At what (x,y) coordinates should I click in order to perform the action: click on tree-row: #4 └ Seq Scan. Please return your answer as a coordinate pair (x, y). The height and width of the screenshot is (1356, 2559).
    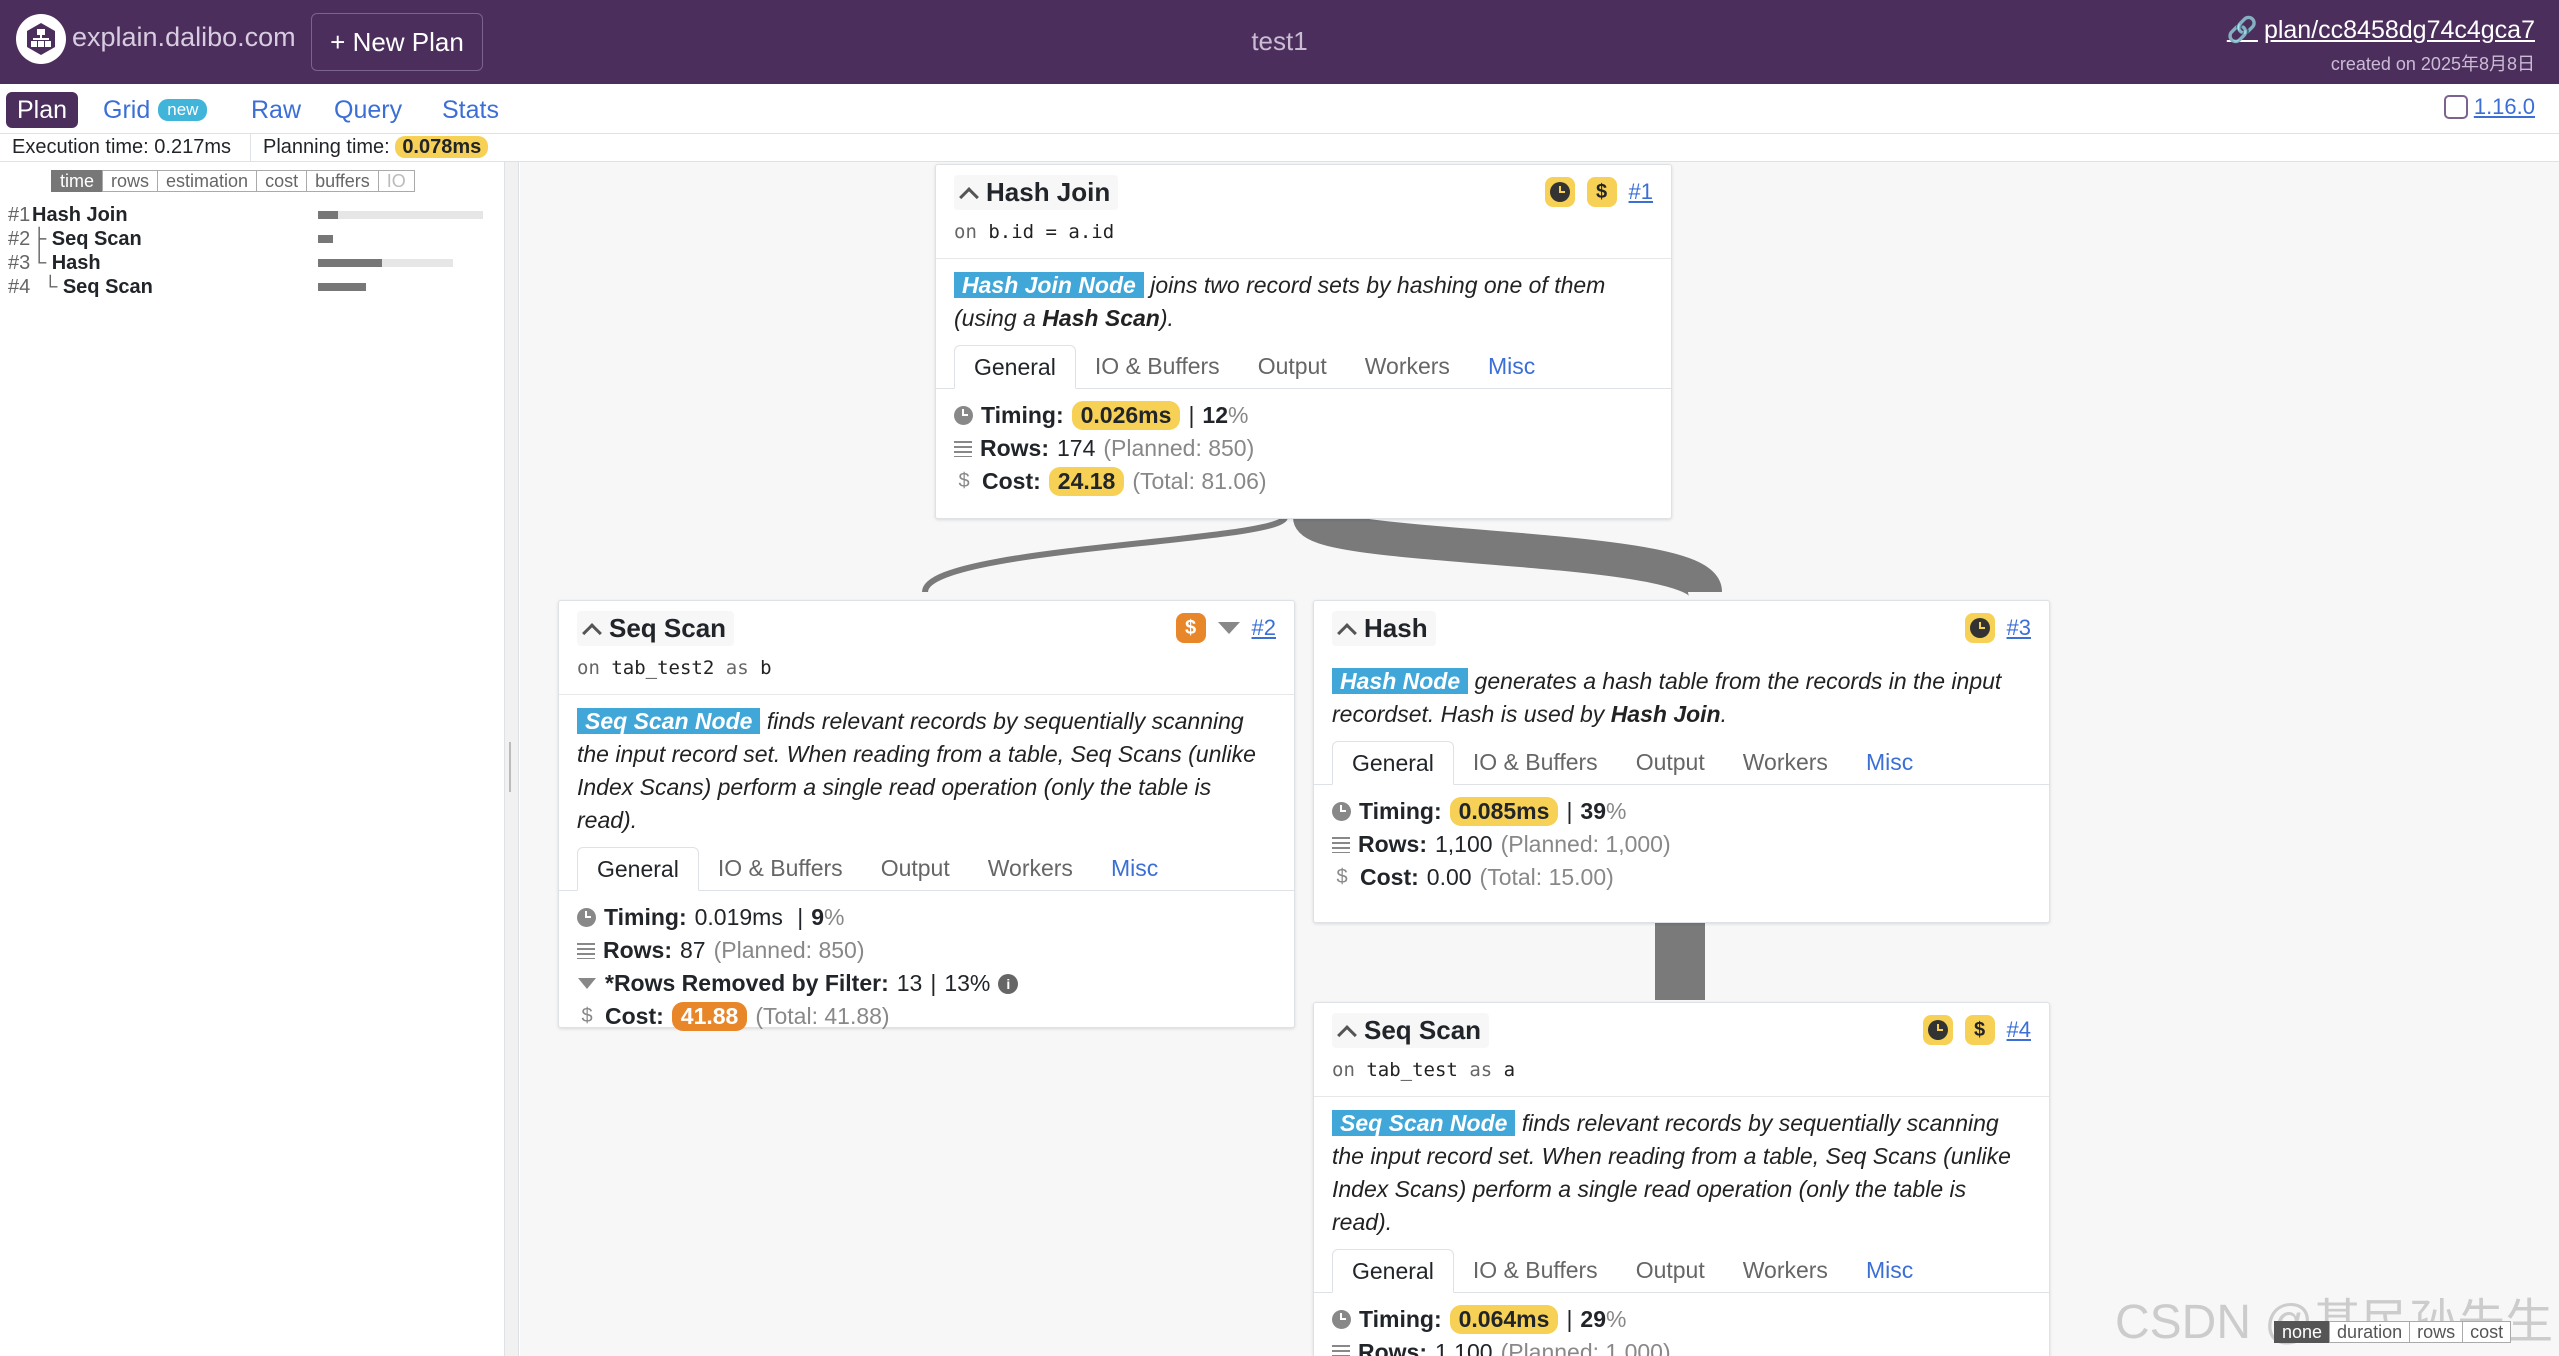
    Looking at the image, I should click on (248, 288).